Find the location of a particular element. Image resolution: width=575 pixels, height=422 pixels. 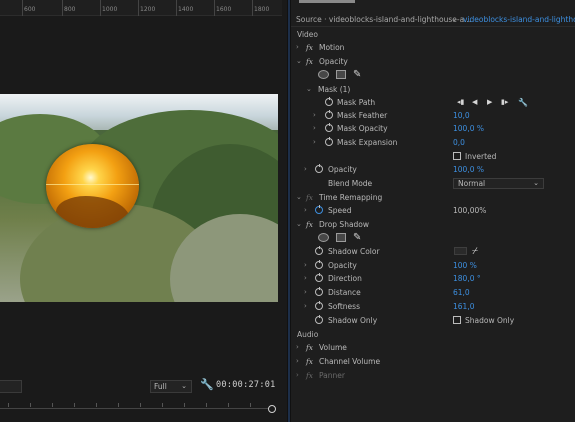

param-value: 100,00% is located at coordinates (469, 210).